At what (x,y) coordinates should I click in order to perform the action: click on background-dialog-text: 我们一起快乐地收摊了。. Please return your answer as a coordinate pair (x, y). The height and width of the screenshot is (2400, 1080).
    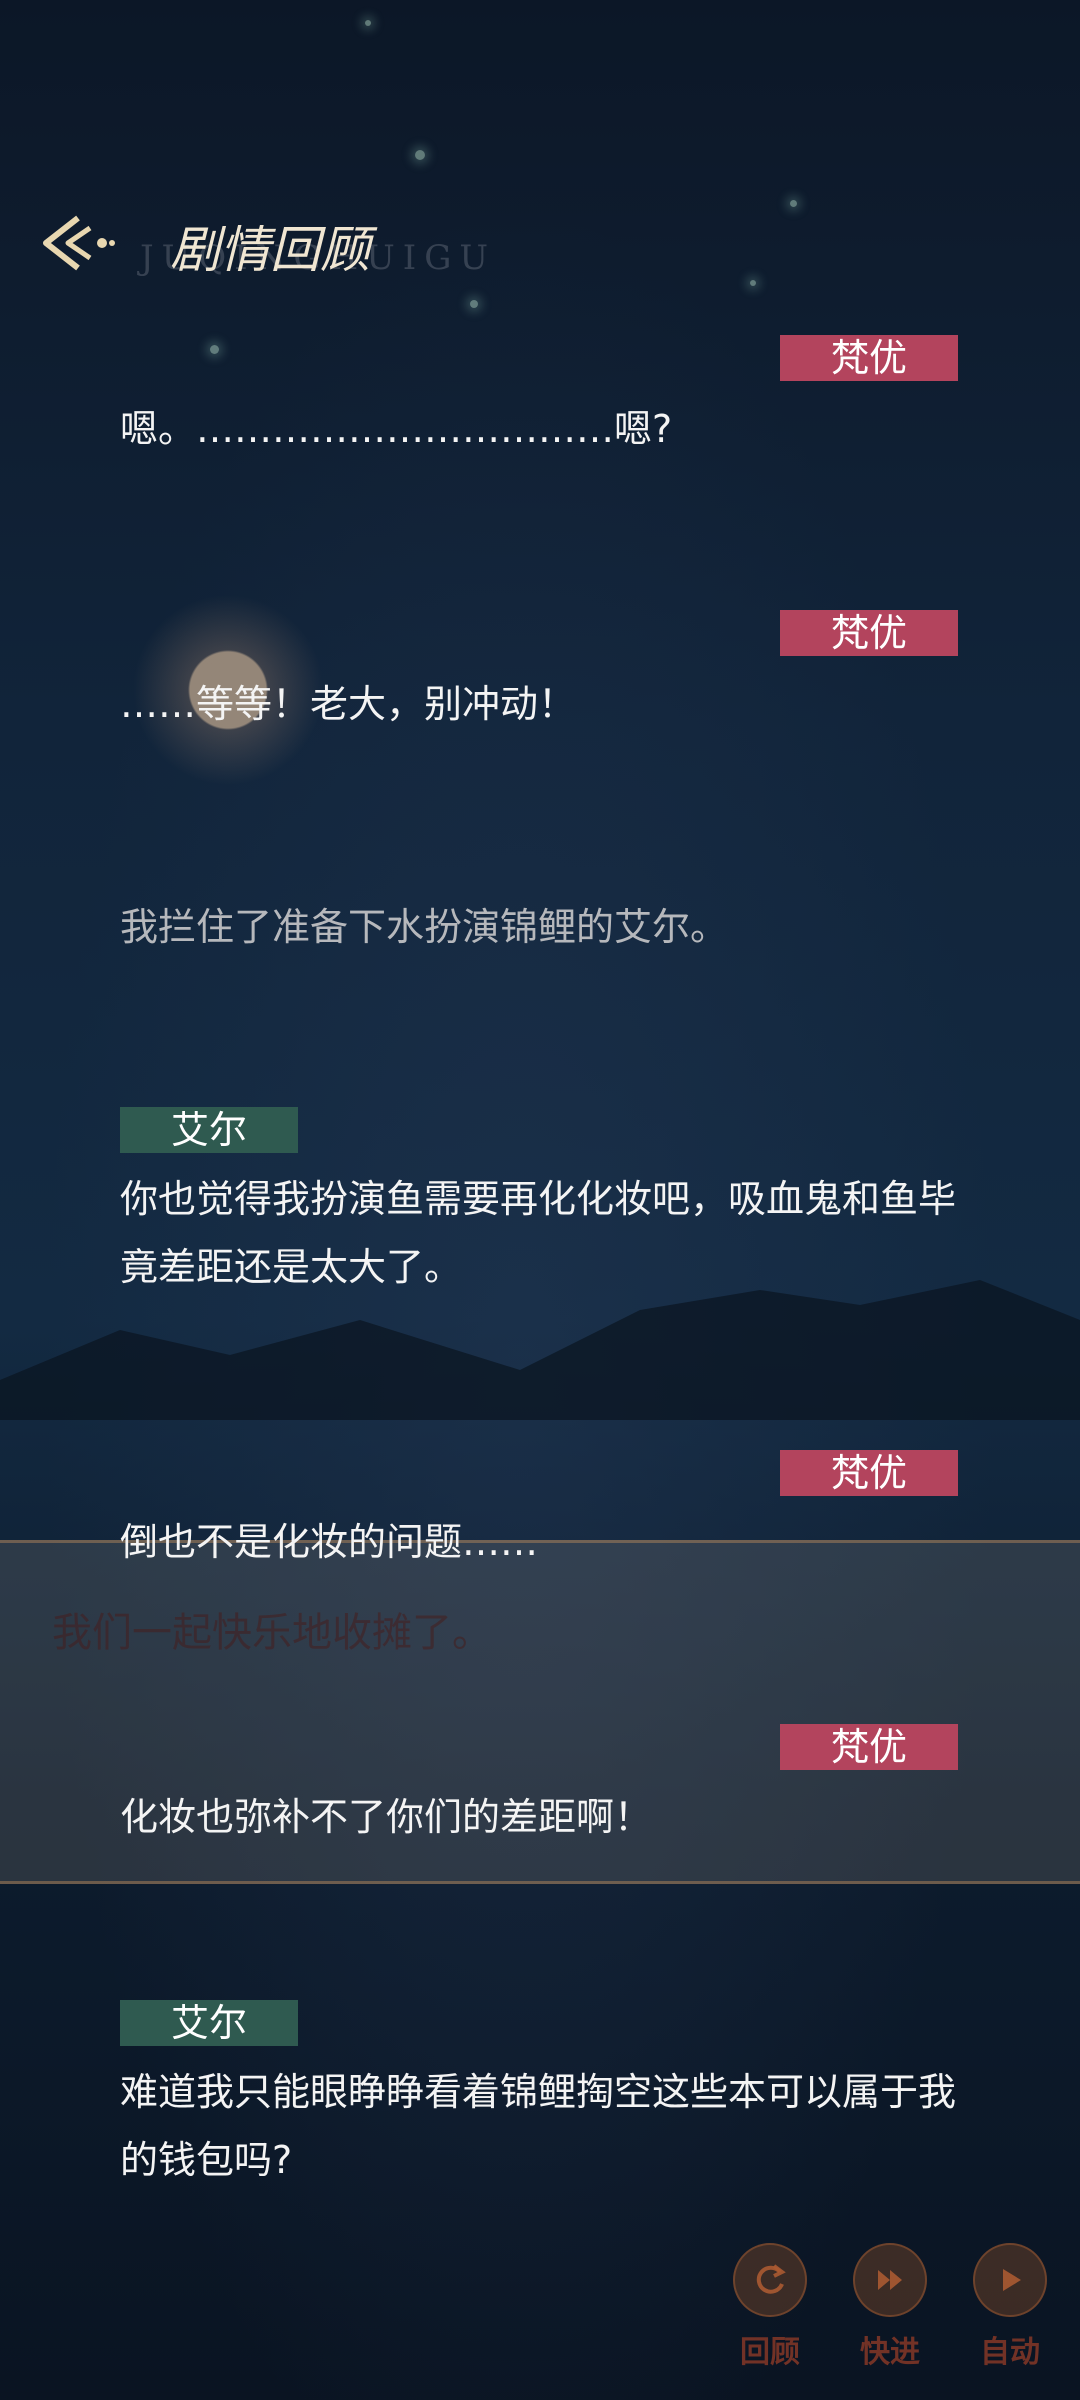
    Looking at the image, I should click on (272, 1633).